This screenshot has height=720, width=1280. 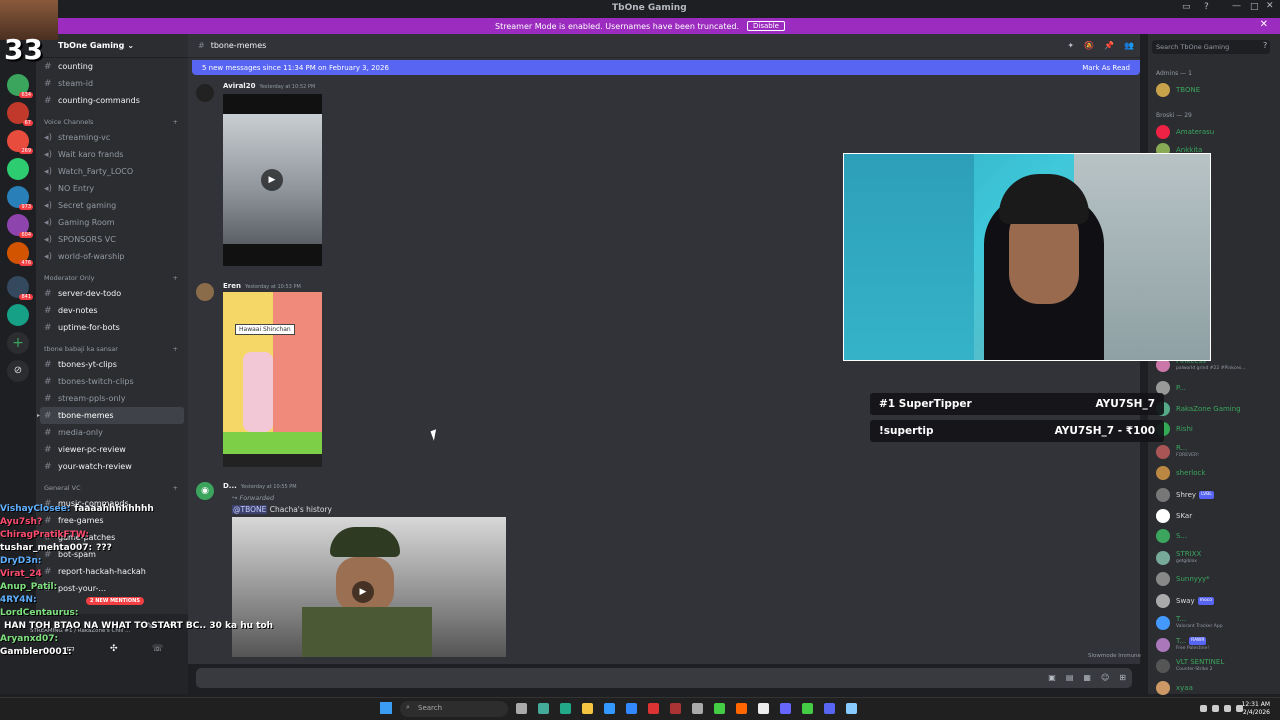 I want to click on steam-icon, so click(x=851, y=708).